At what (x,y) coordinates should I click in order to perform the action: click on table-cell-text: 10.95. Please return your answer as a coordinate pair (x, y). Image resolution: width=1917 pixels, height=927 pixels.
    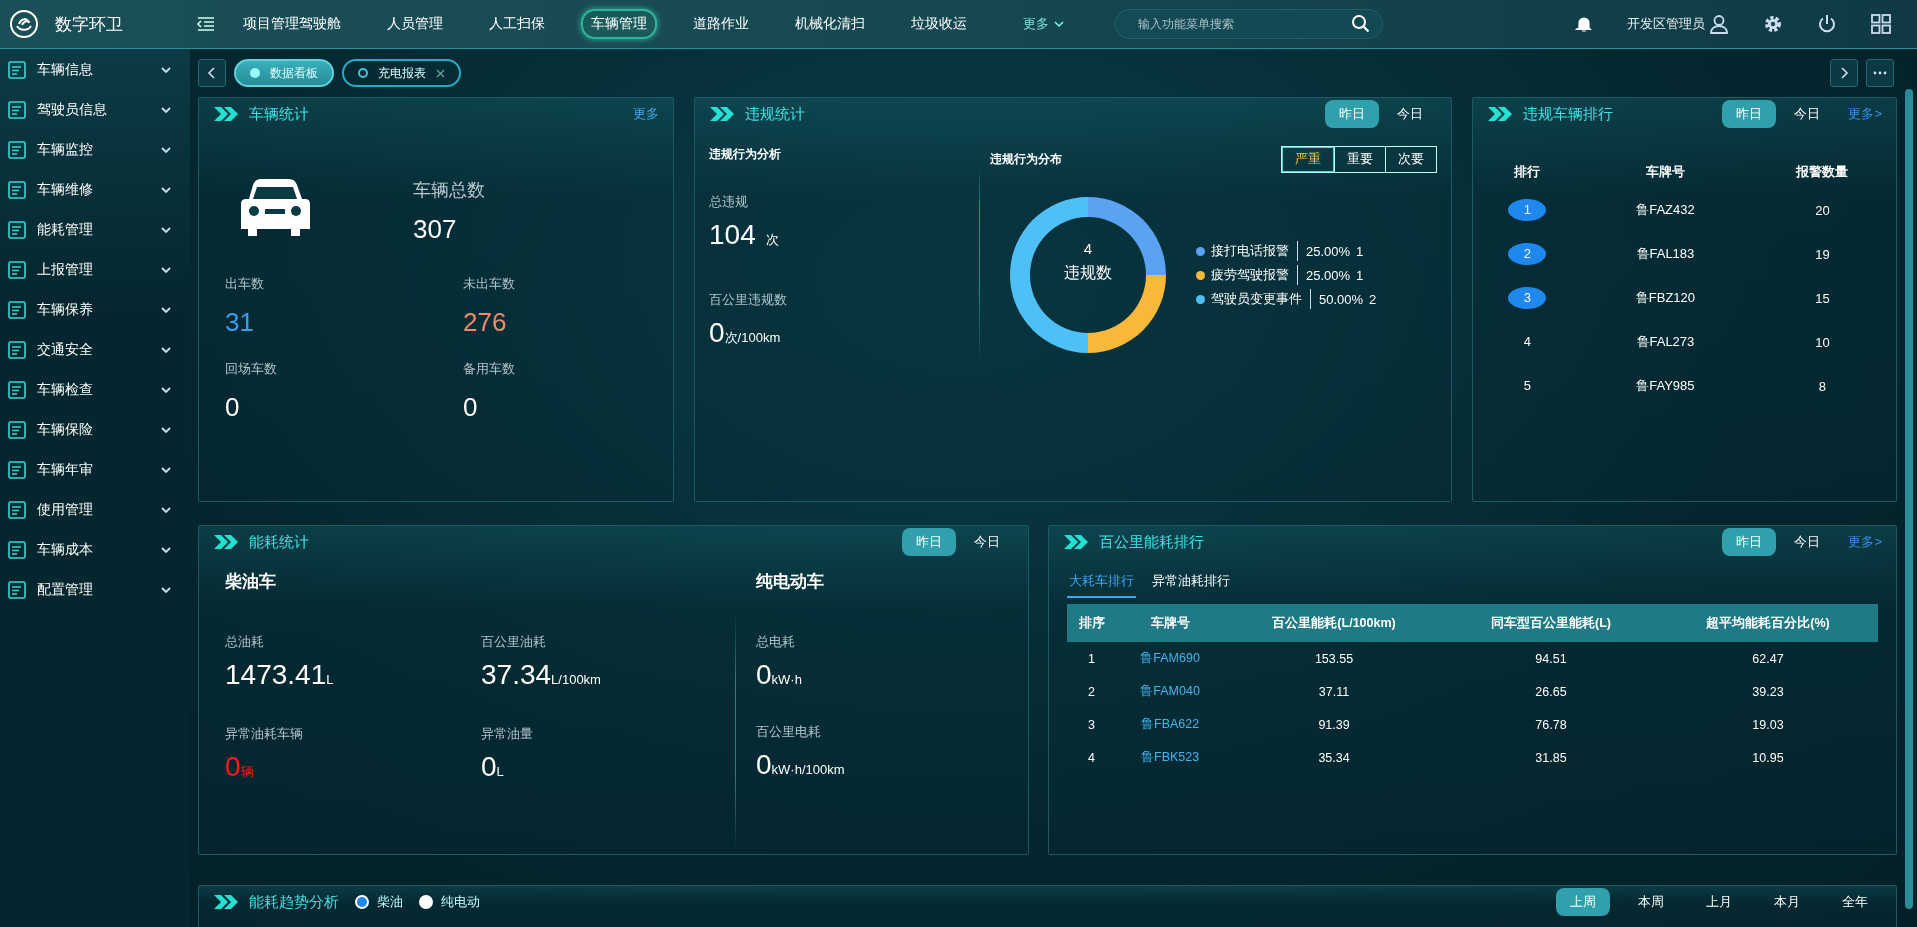
    Looking at the image, I should click on (1768, 758).